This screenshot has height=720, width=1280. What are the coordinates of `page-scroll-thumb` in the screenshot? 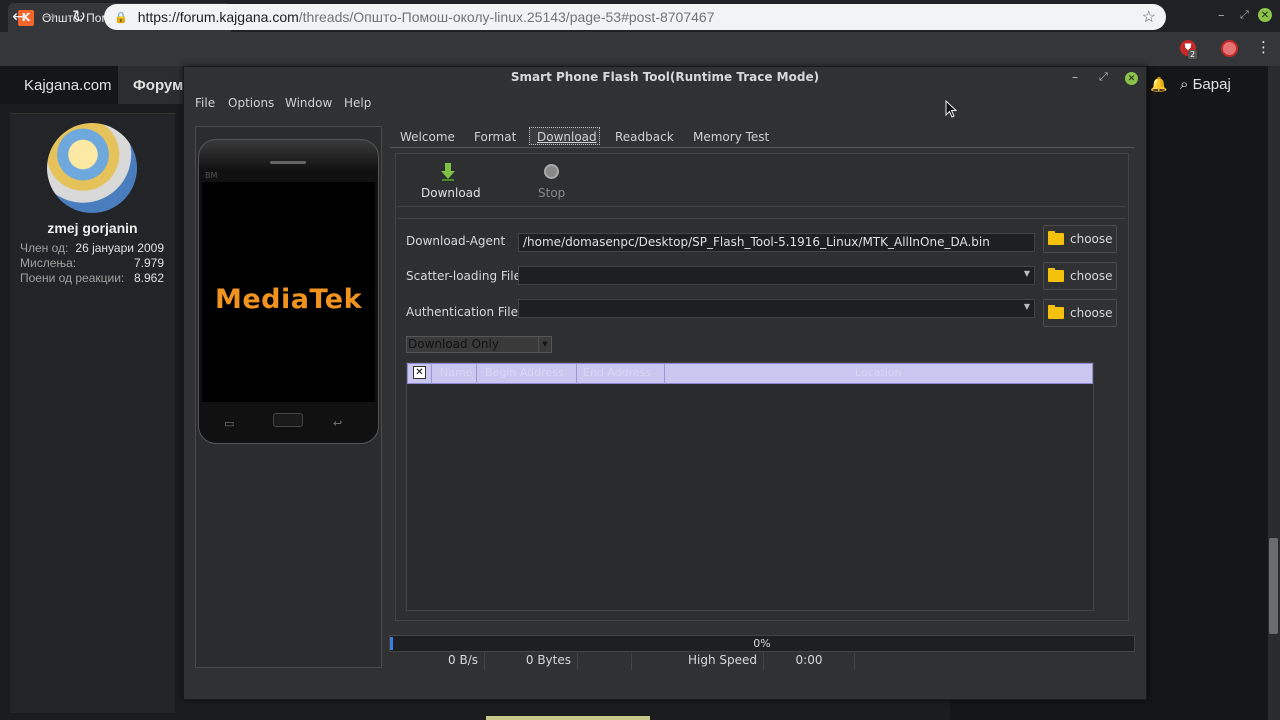 It's located at (1273, 586).